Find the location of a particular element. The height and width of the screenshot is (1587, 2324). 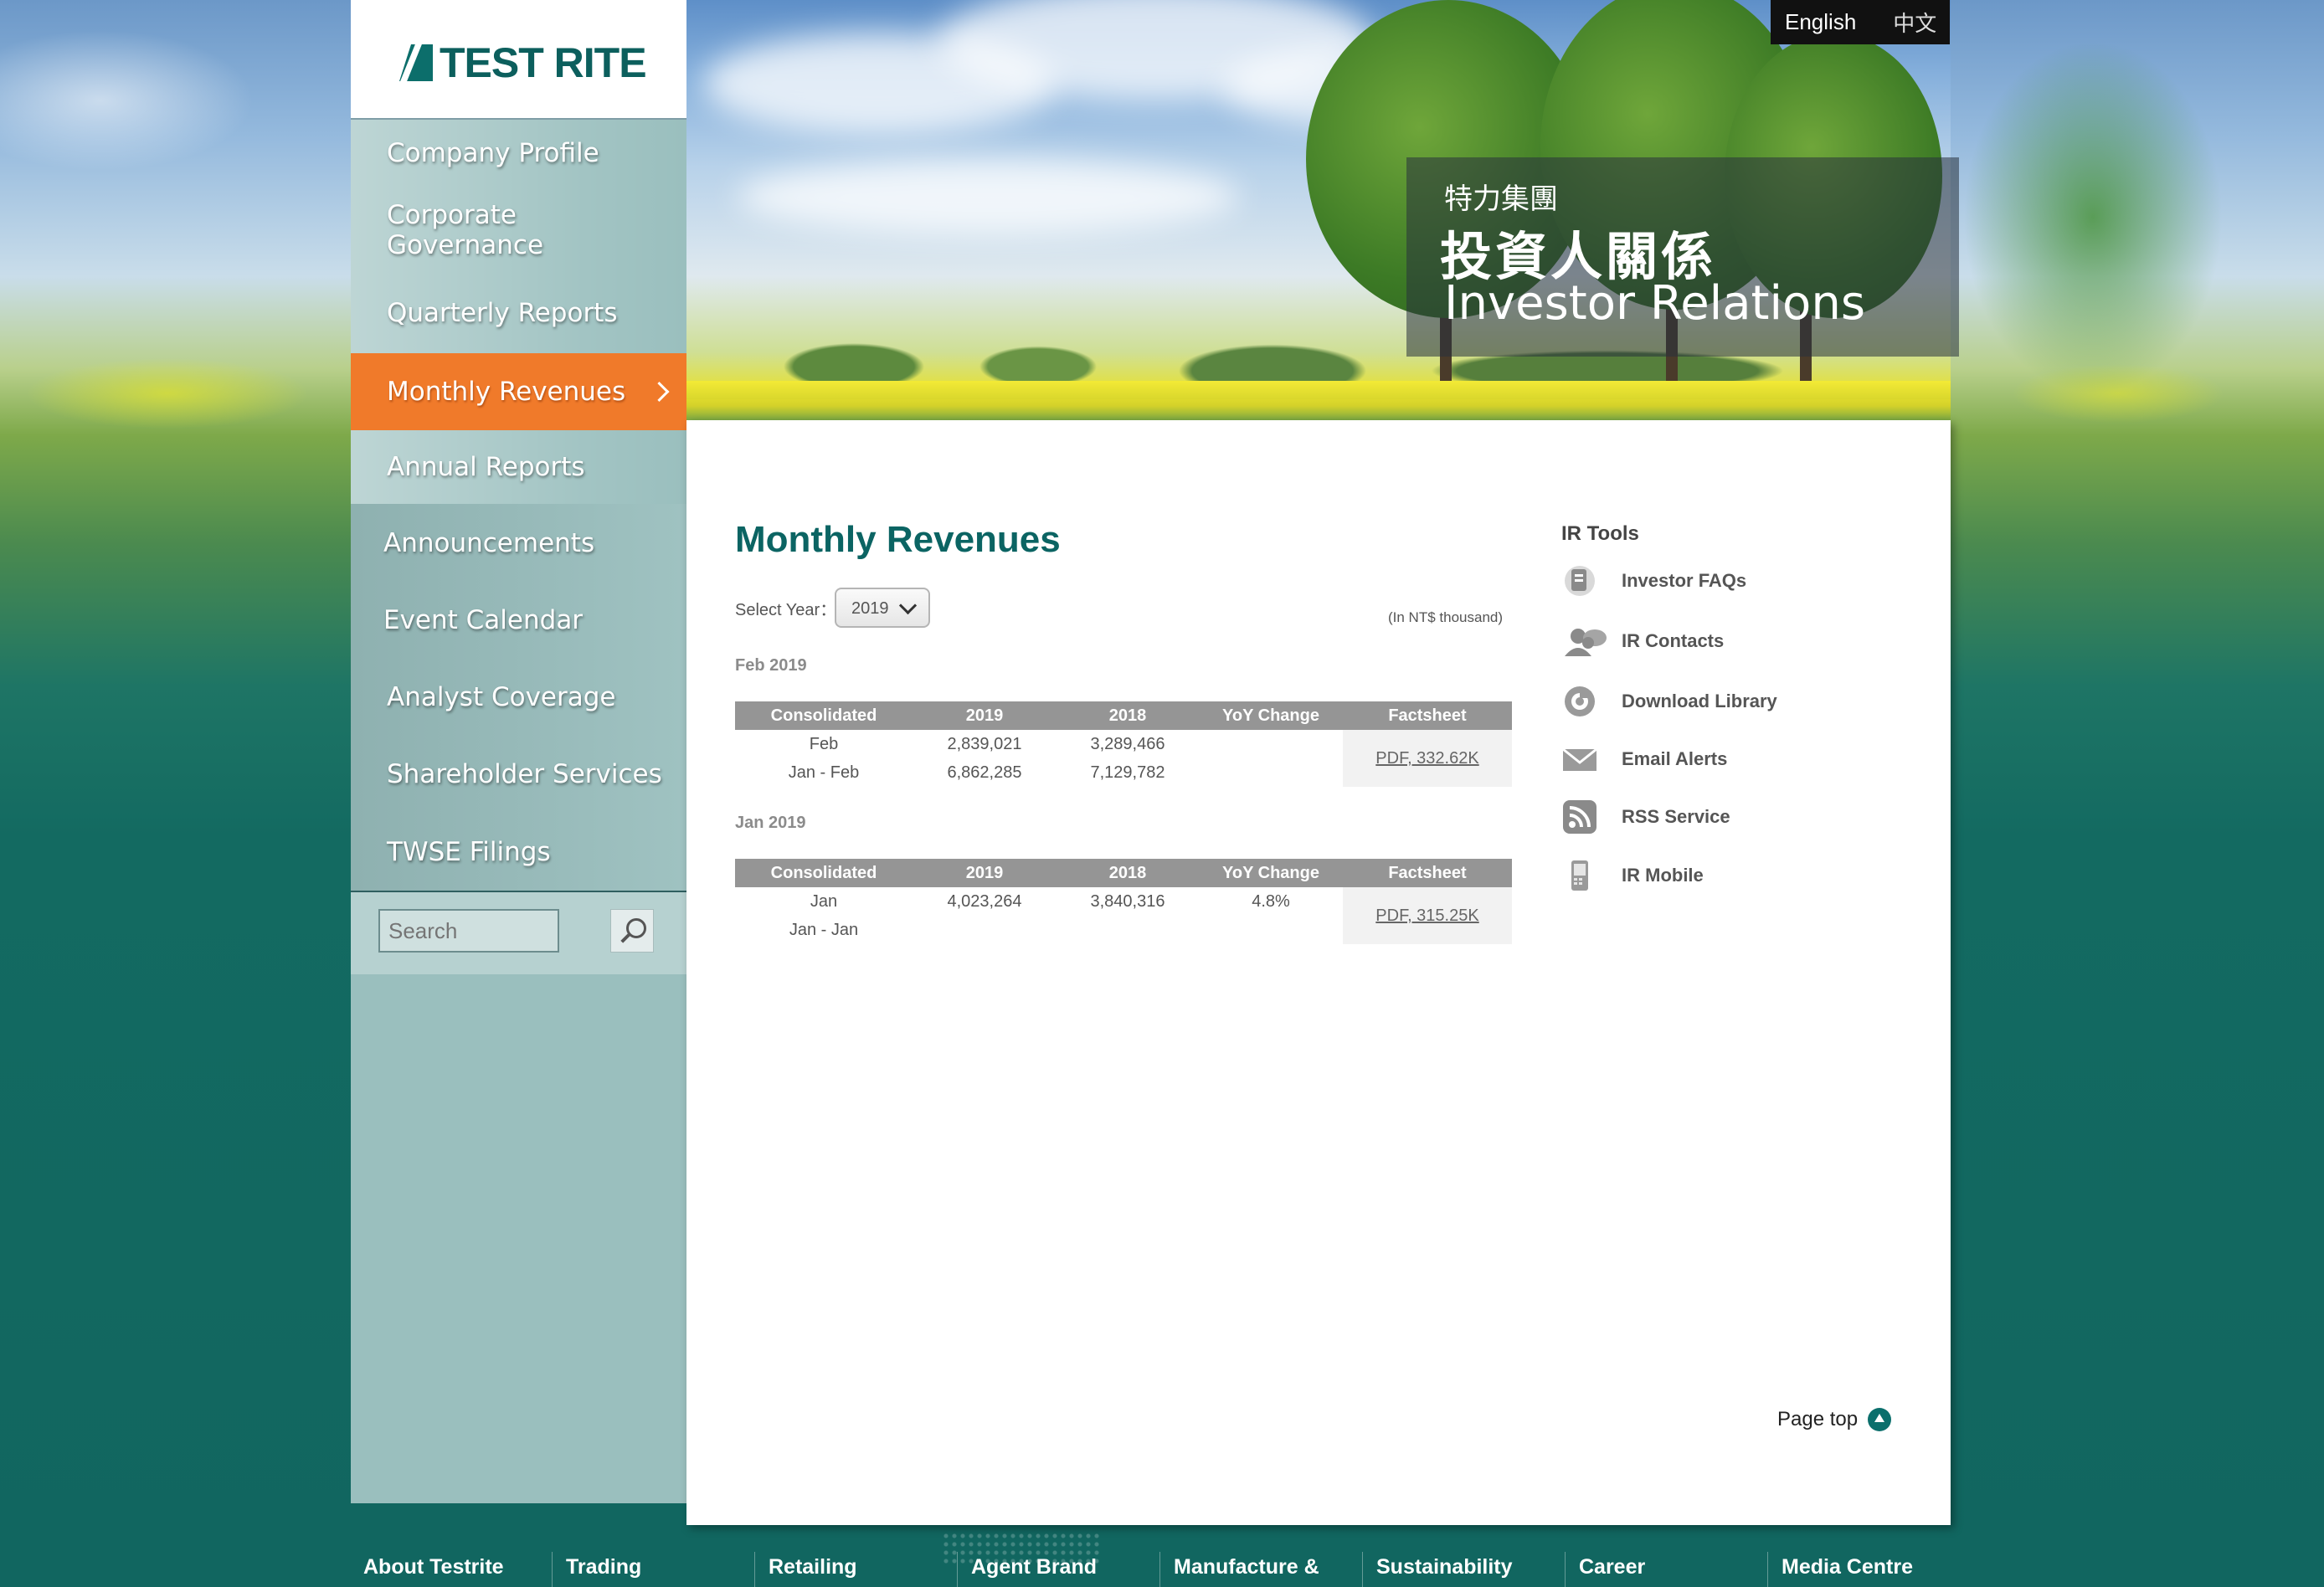

ir-tool-label: Investor FAQs is located at coordinates (1685, 580).